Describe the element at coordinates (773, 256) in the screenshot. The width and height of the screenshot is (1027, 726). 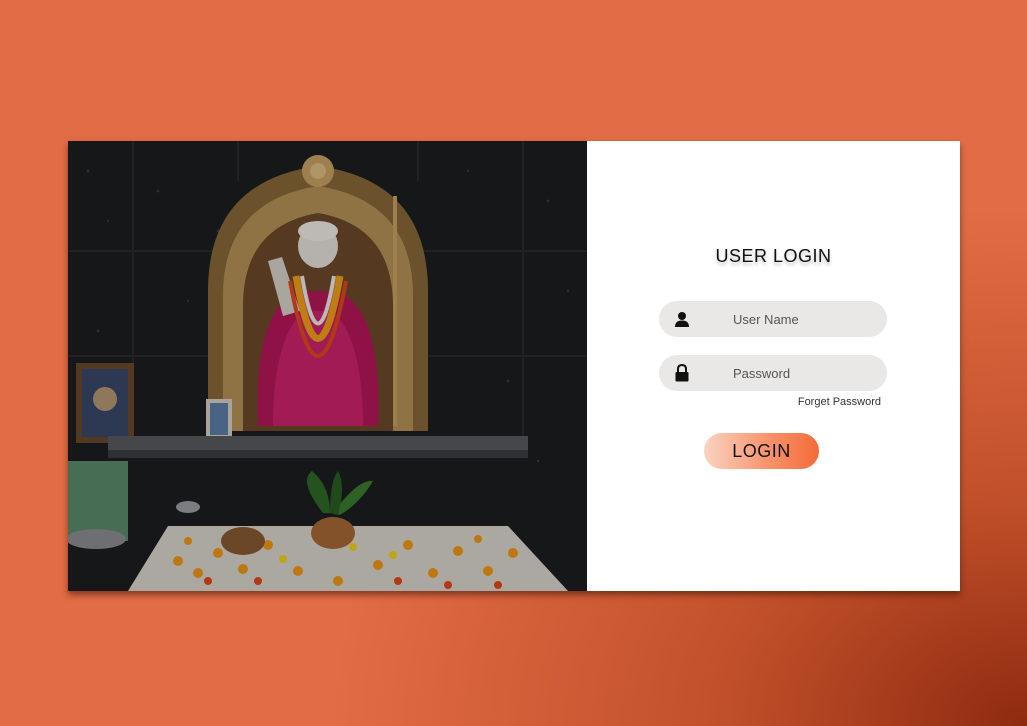
I see `login-title: USER LOGIN` at that location.